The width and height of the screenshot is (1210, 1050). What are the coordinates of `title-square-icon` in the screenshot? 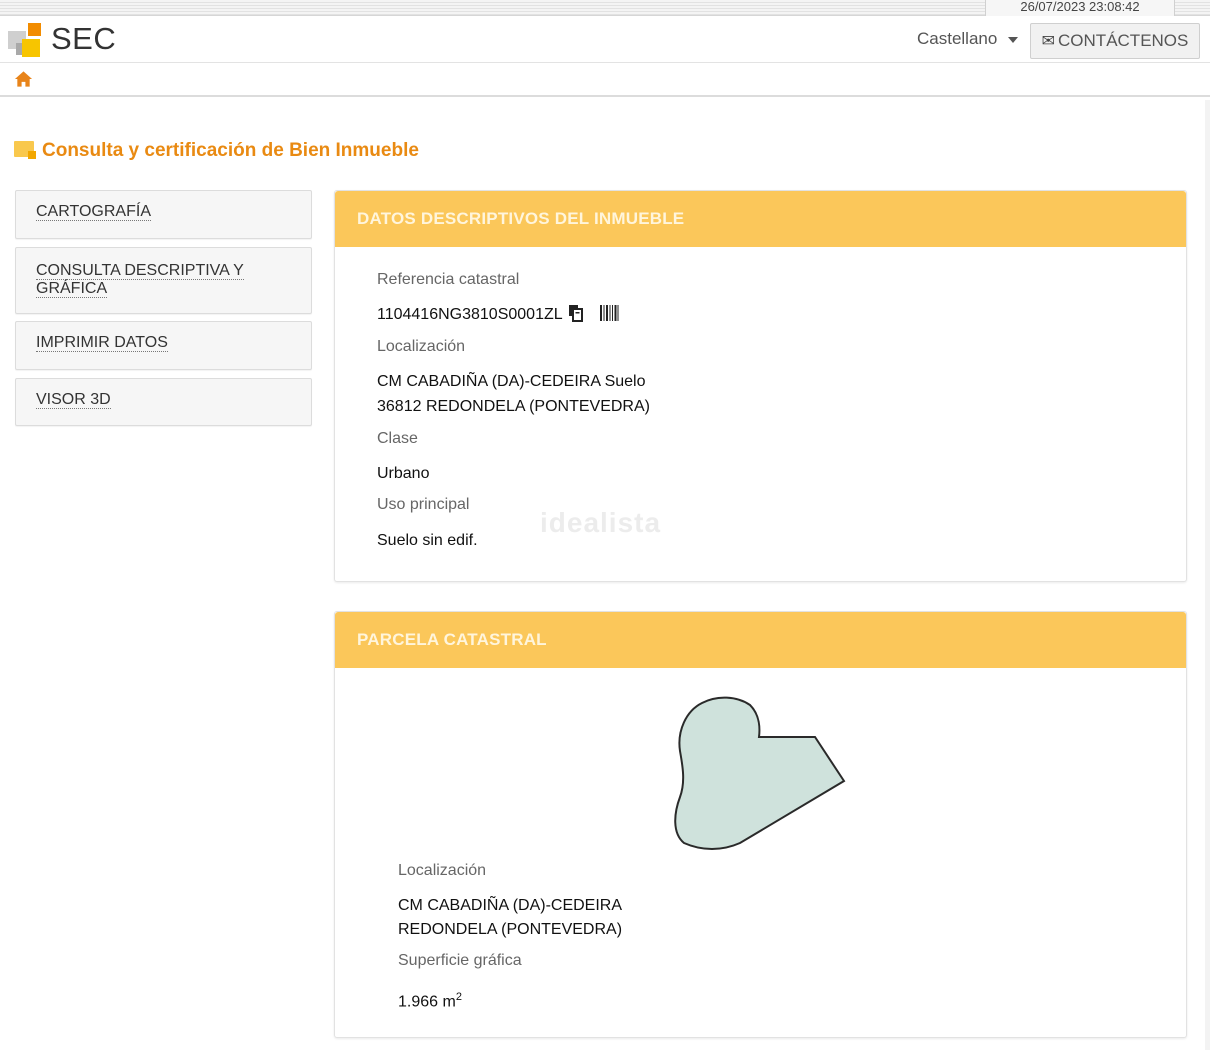 It's located at (25, 150).